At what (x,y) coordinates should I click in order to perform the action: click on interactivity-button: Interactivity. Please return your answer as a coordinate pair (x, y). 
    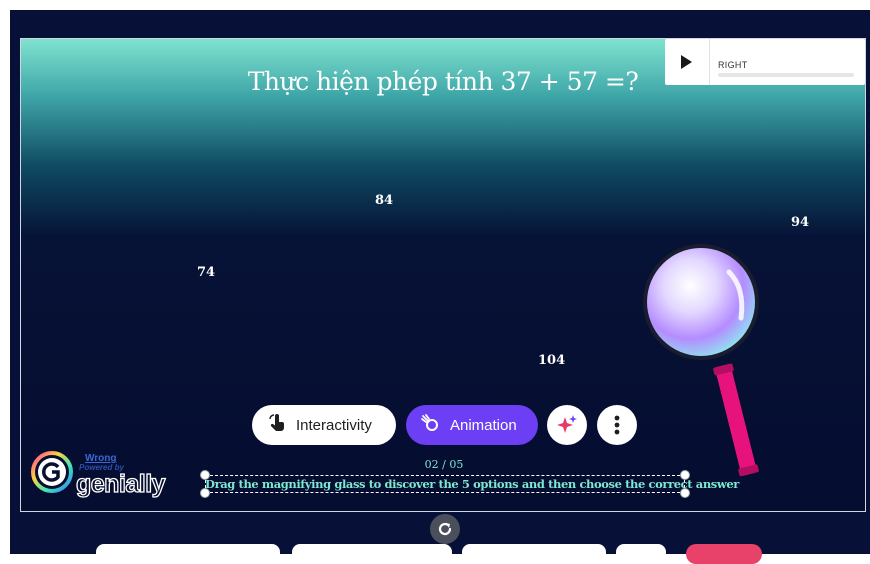
    Looking at the image, I should click on (324, 425).